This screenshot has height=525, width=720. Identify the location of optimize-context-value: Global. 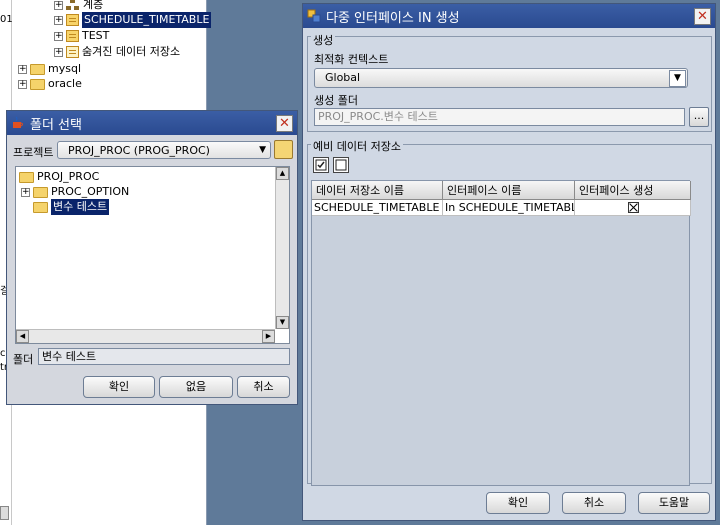
(343, 77).